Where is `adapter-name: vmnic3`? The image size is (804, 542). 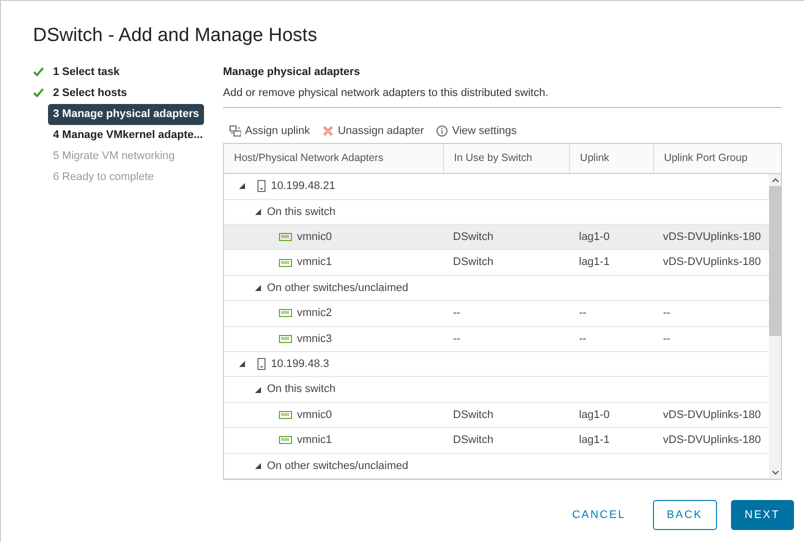 adapter-name: vmnic3 is located at coordinates (314, 339).